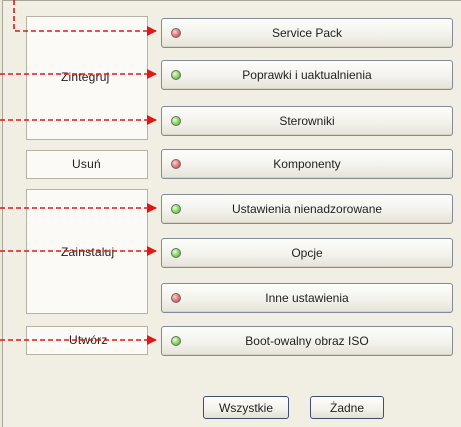 This screenshot has width=461, height=427. I want to click on button-label: Poprawki i uaktualnienia, so click(307, 75).